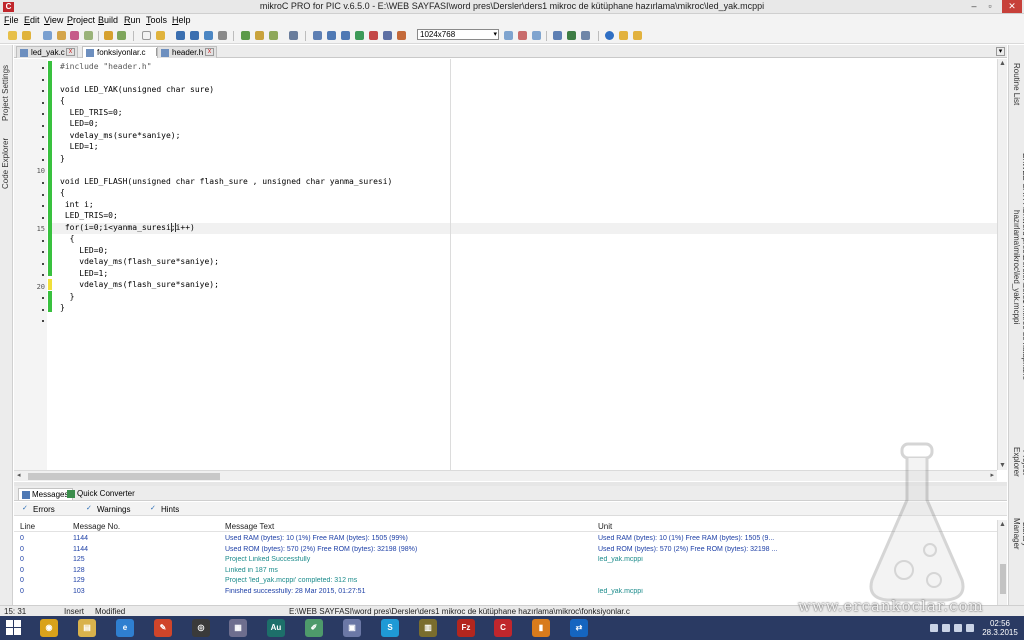 Image resolution: width=1024 pixels, height=640 pixels. I want to click on maximize-button: ▫, so click(990, 6).